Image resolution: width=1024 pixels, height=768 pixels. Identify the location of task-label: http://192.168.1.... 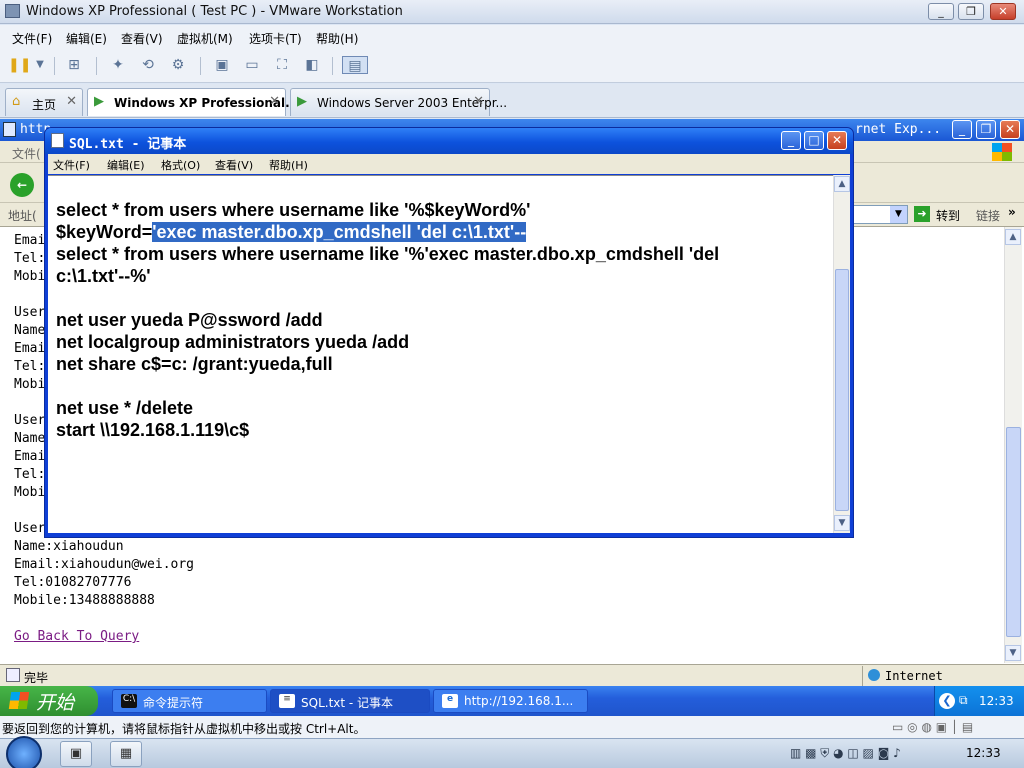
(519, 701).